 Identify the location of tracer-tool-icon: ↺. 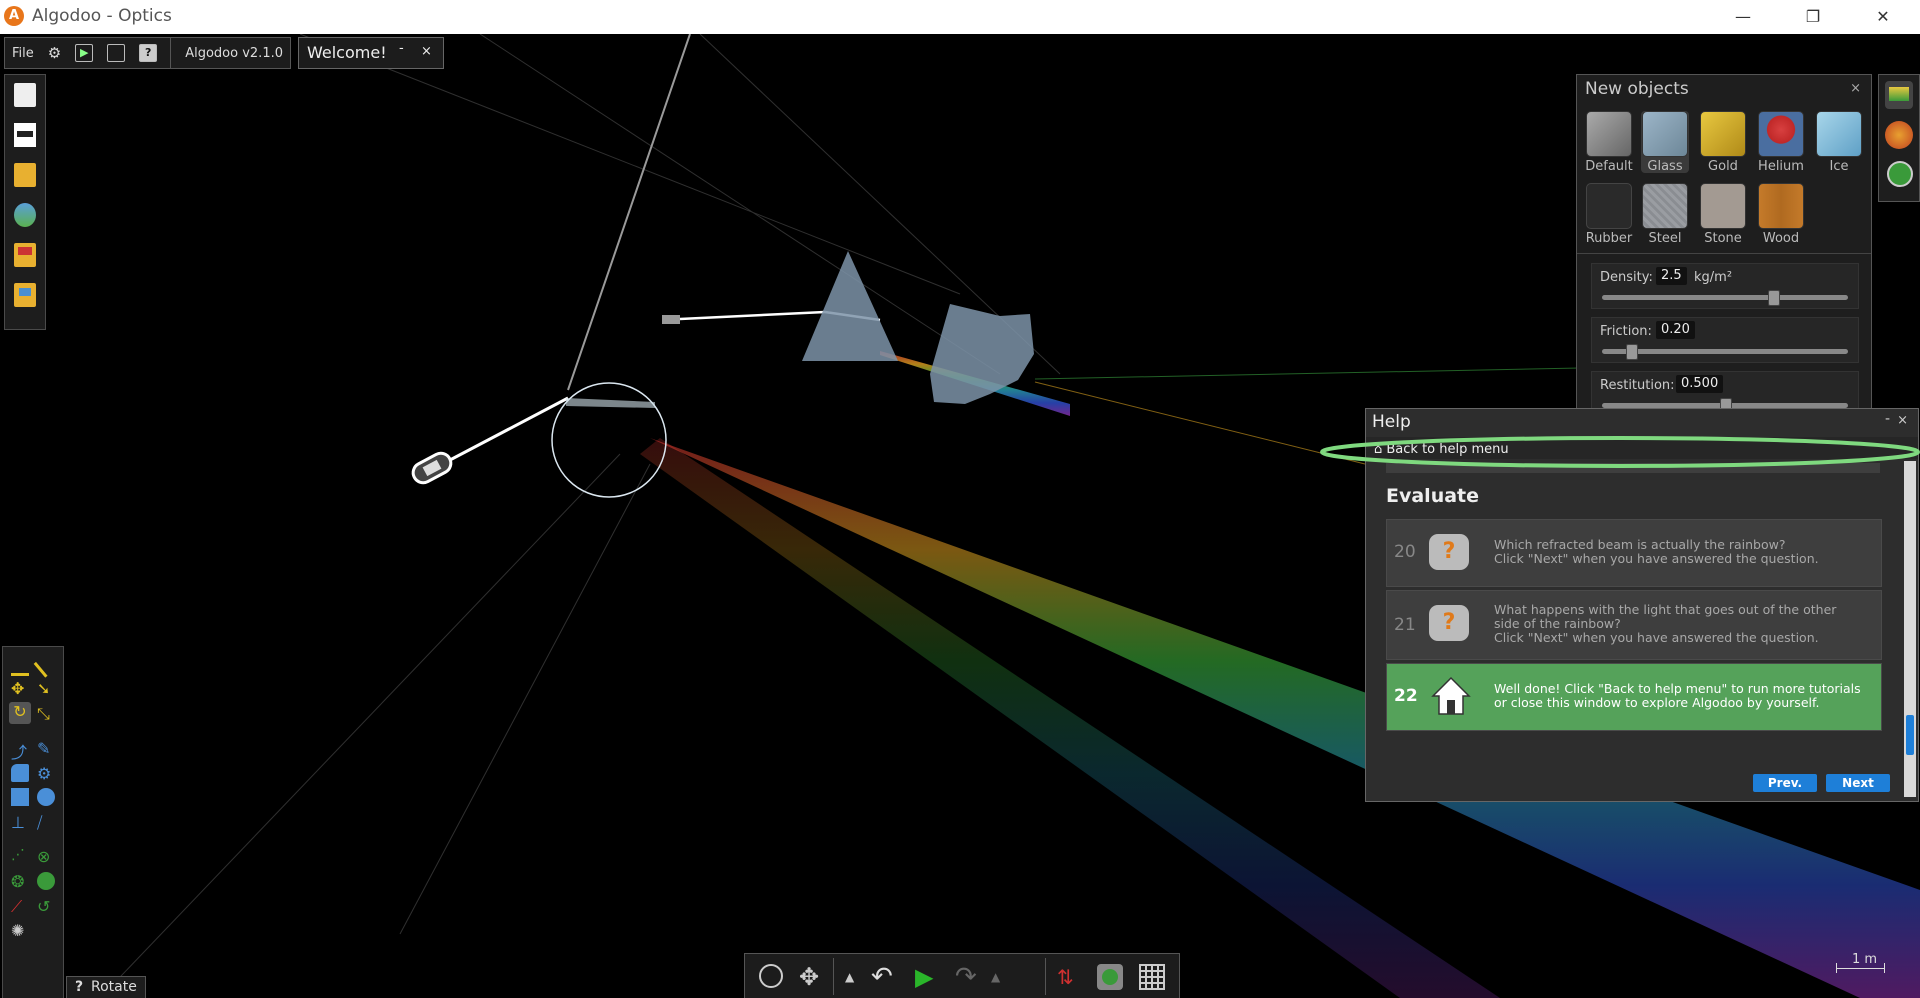
(46, 906).